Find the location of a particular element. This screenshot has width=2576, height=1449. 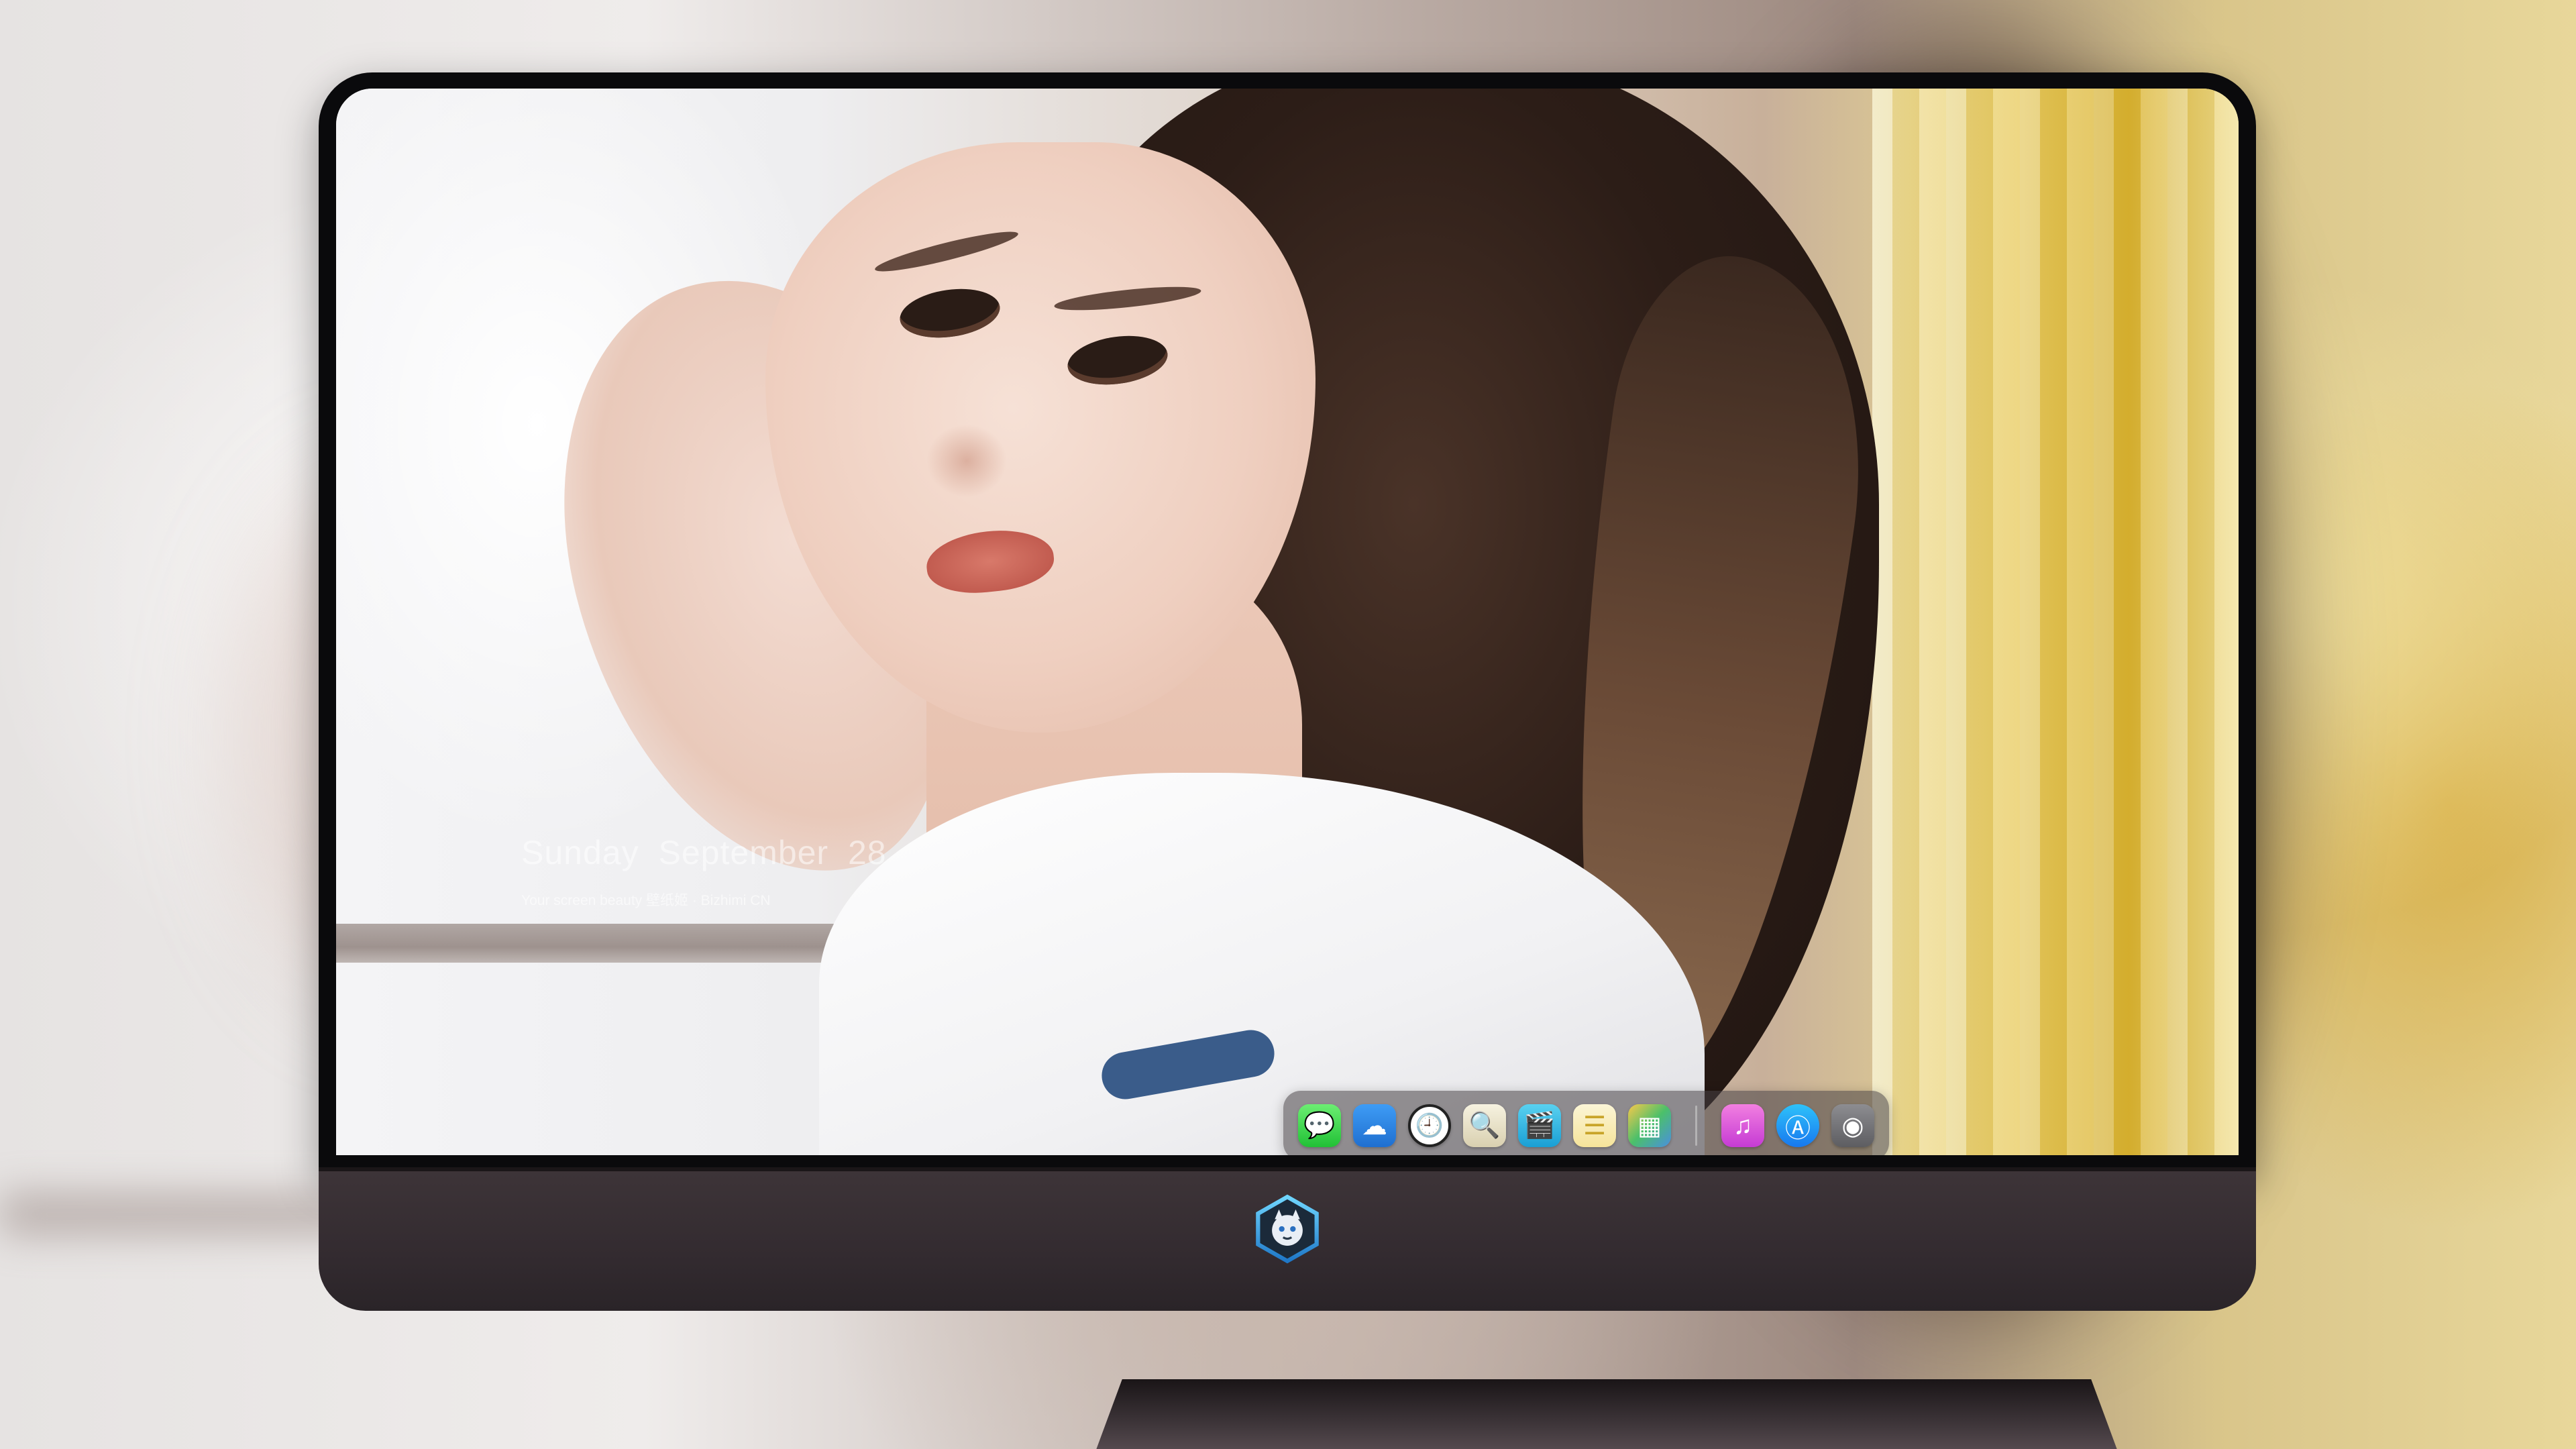

speech-bubble-icon: 💬 is located at coordinates (1319, 1126).